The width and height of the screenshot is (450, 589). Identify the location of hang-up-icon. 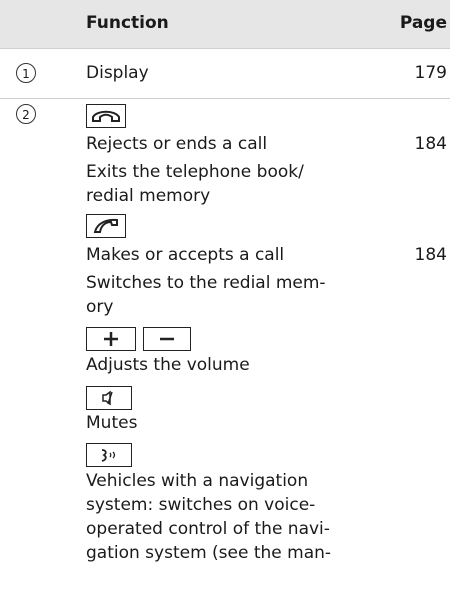
(106, 116).